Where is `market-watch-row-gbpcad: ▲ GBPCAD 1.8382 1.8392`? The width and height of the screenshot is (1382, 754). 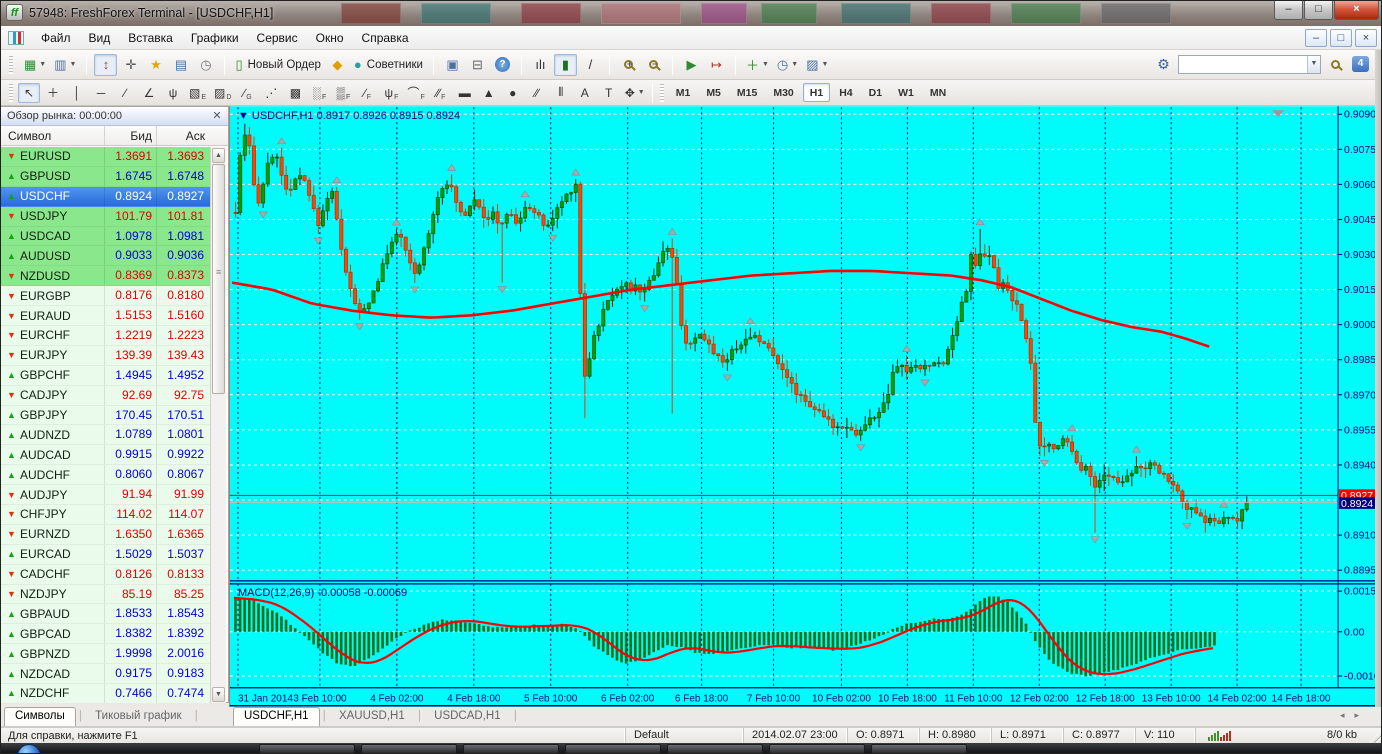
market-watch-row-gbpcad: ▲ GBPCAD 1.8382 1.8392 is located at coordinates (106, 634).